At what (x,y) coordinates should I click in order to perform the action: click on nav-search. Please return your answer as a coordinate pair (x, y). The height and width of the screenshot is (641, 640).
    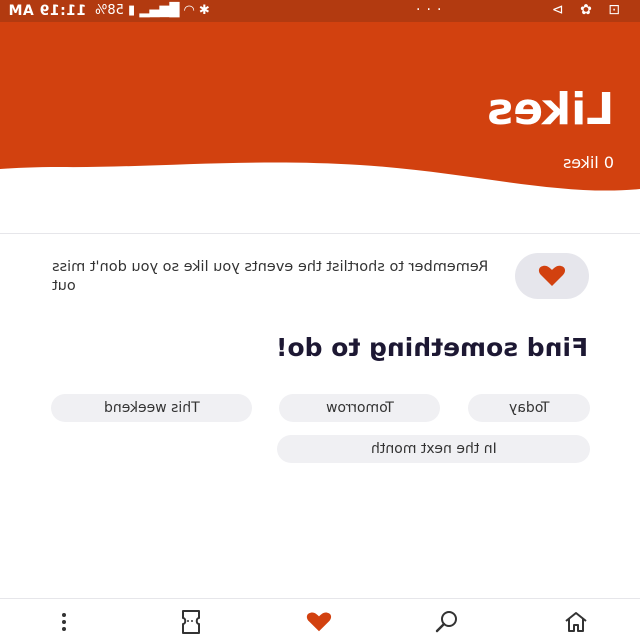
    Looking at the image, I should click on (447, 622).